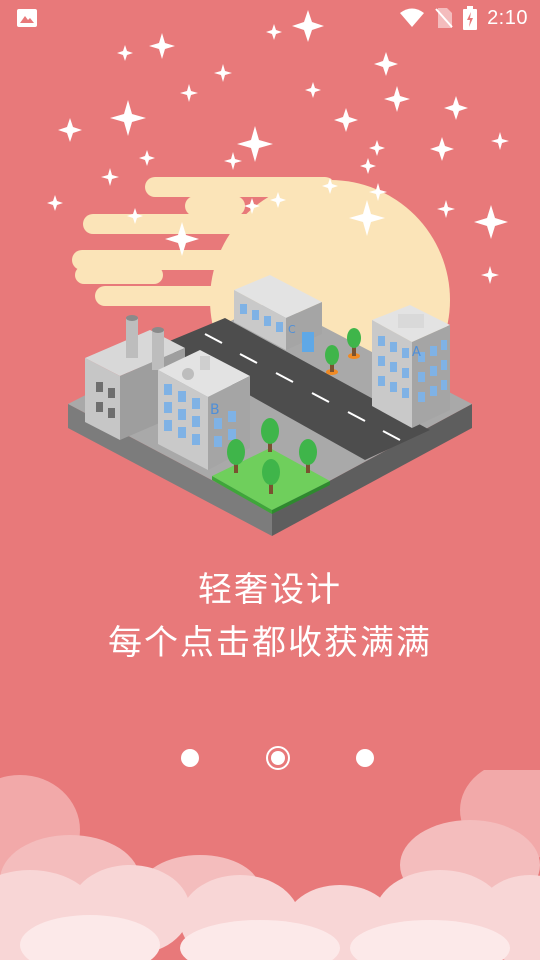 The height and width of the screenshot is (960, 540). What do you see at coordinates (215, 410) in the screenshot?
I see `building-label-b: B` at bounding box center [215, 410].